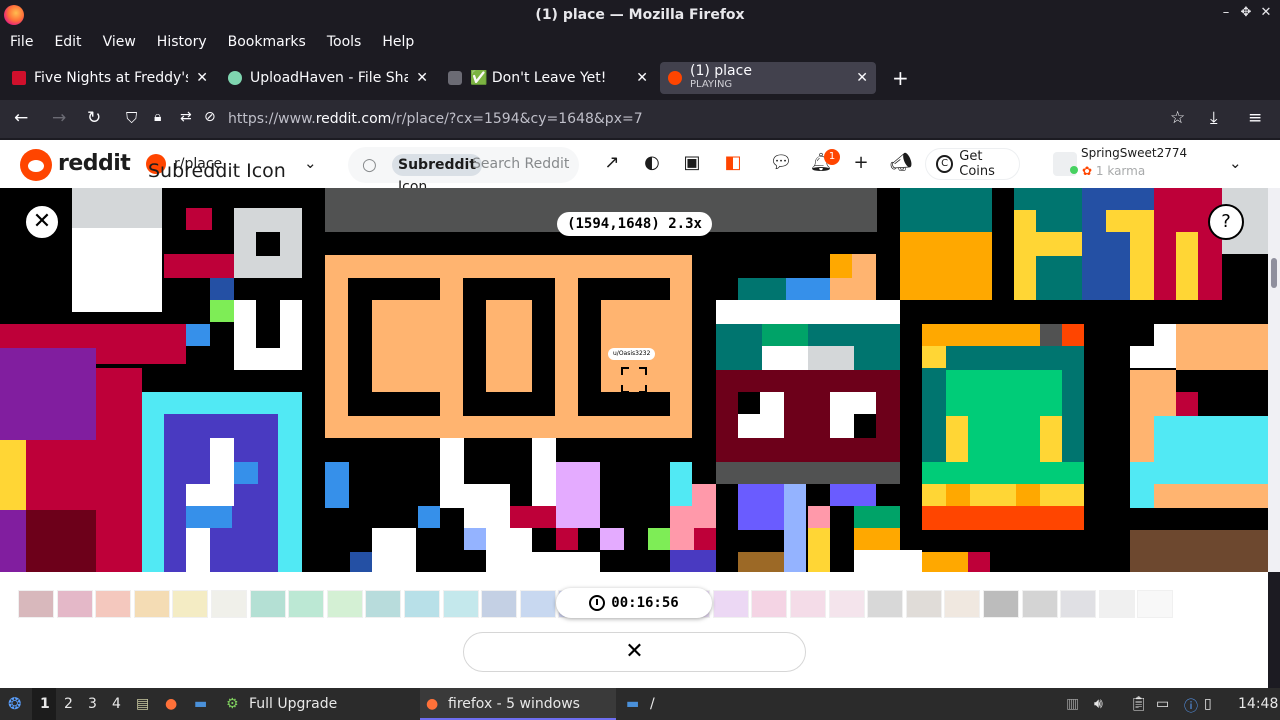 The width and height of the screenshot is (1280, 720). What do you see at coordinates (119, 42) in the screenshot?
I see `menu-view: View` at bounding box center [119, 42].